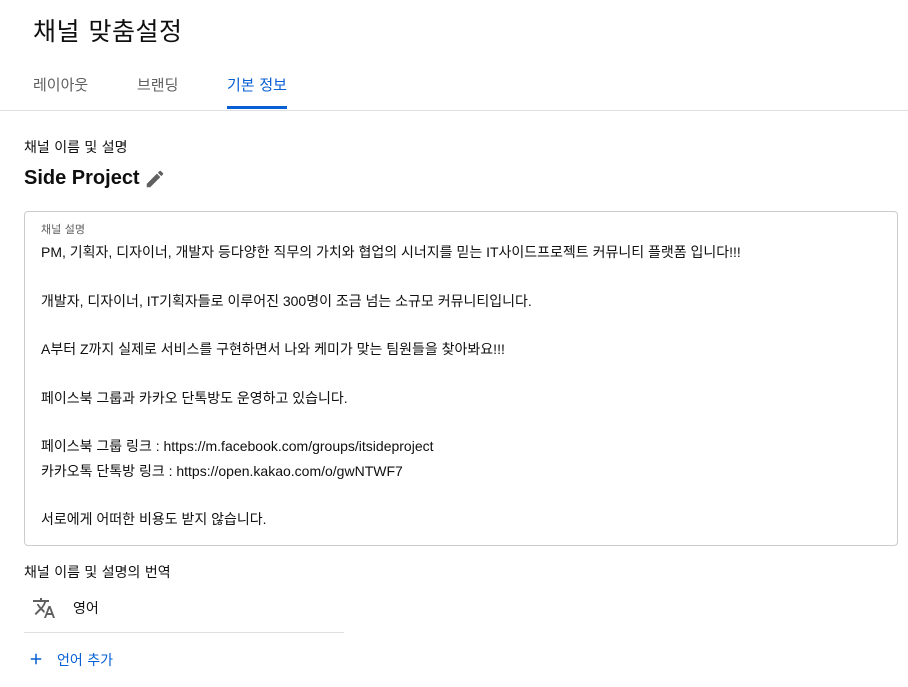 The height and width of the screenshot is (687, 908). What do you see at coordinates (60, 91) in the screenshot?
I see `tab-layout: 레이아웃` at bounding box center [60, 91].